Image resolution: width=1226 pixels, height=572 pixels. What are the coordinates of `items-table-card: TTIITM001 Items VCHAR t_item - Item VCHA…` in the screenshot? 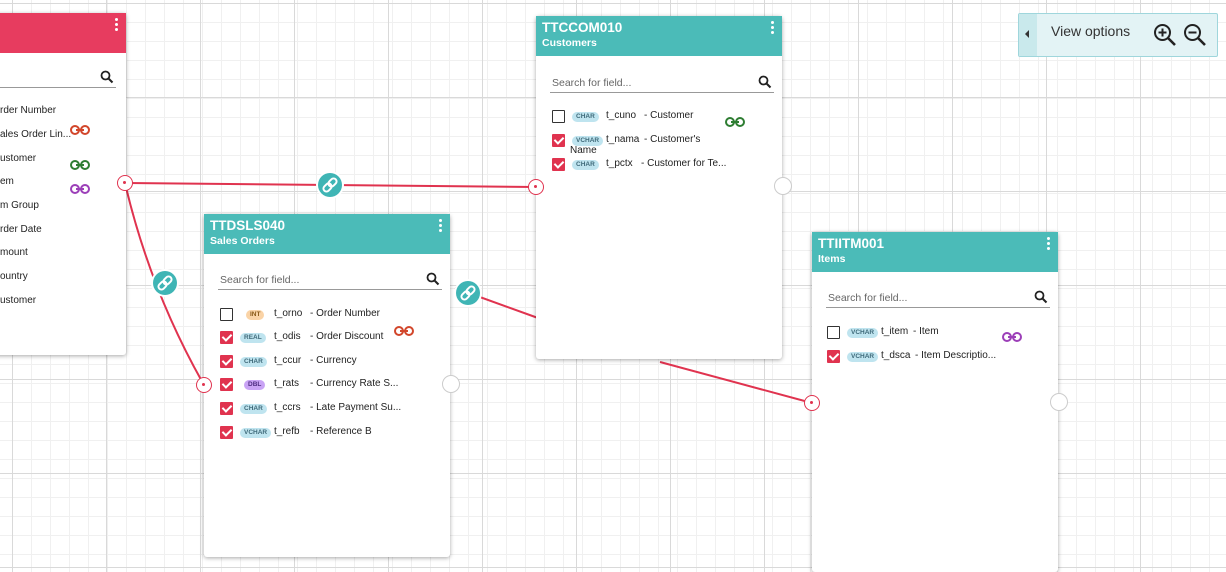 It's located at (935, 402).